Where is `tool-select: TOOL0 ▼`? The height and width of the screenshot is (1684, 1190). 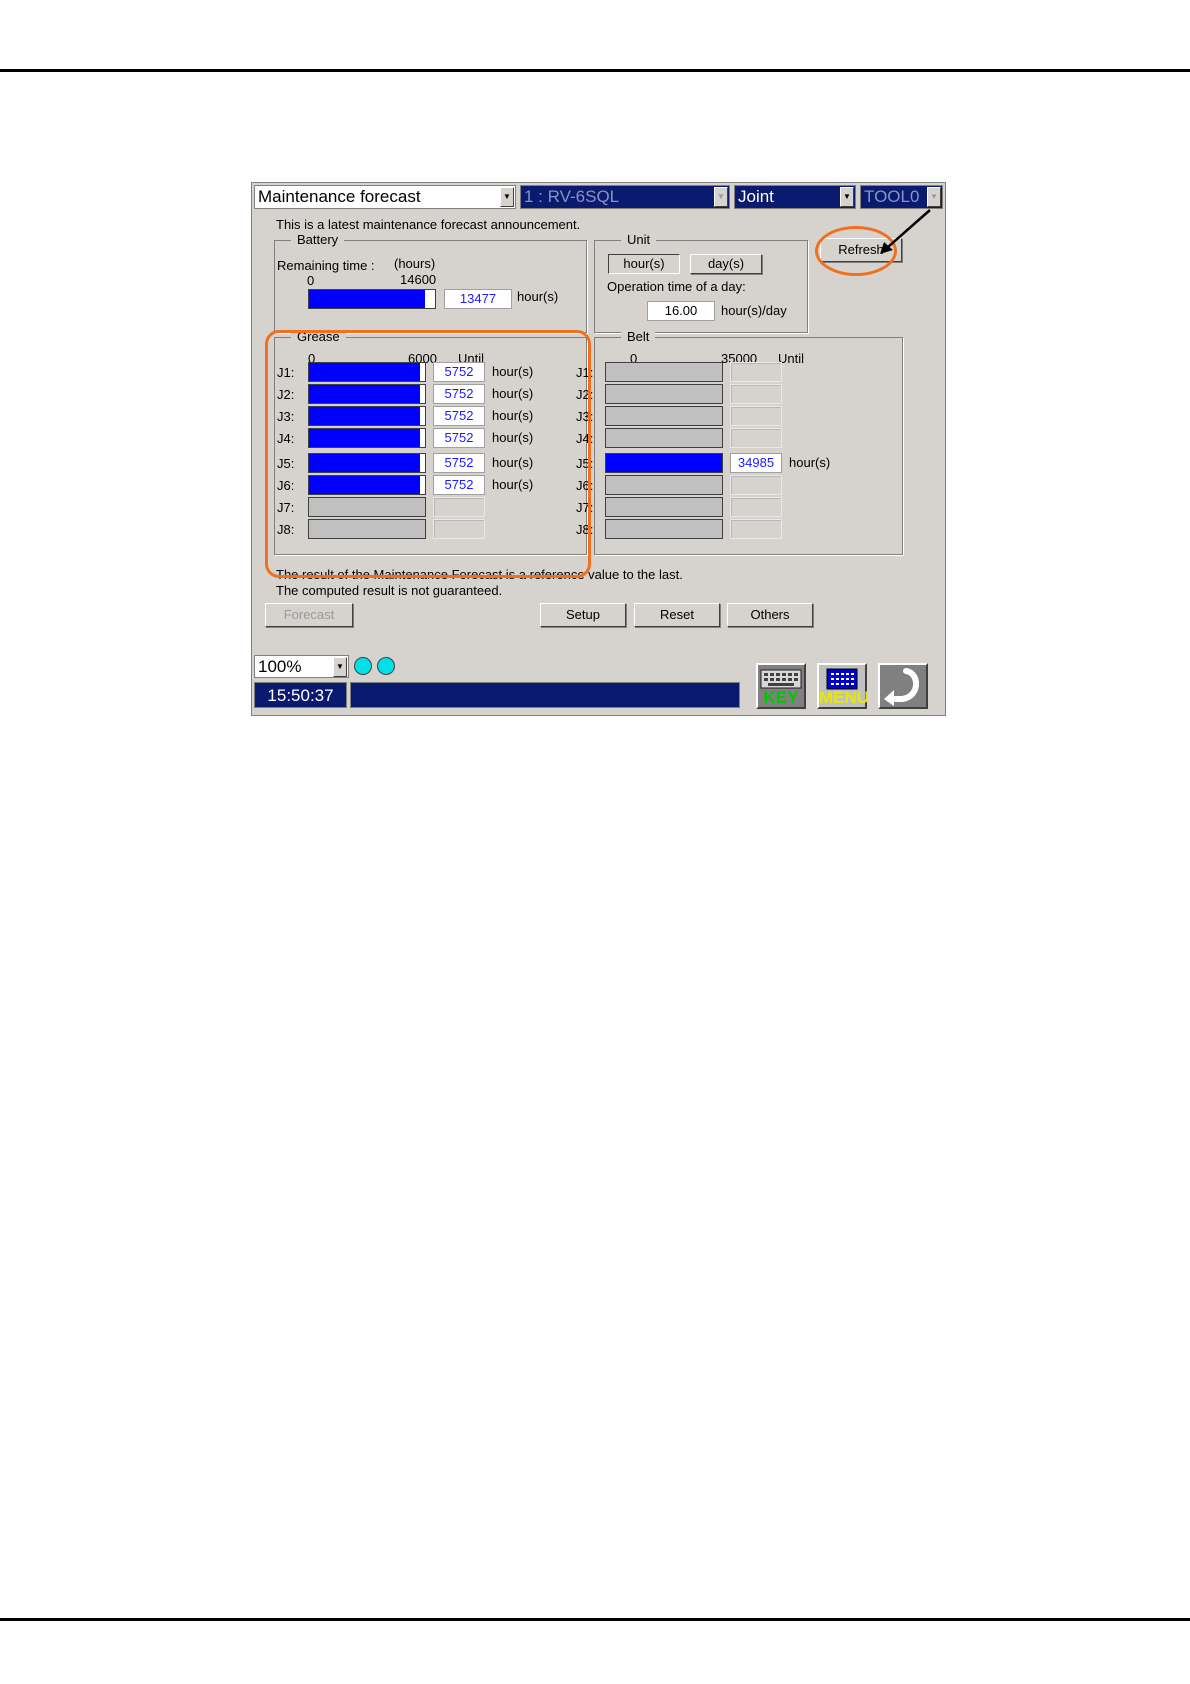
tool-select: TOOL0 ▼ is located at coordinates (901, 197).